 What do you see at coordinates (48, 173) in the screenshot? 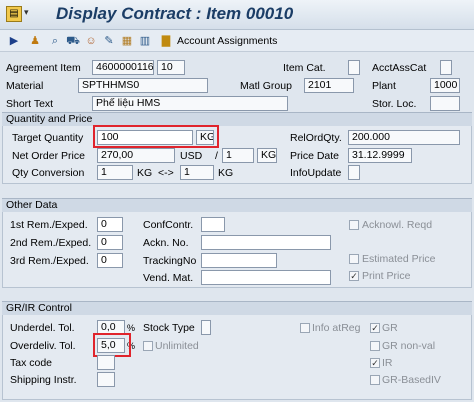
I see `qty-conversion-label: Qty Conversion` at bounding box center [48, 173].